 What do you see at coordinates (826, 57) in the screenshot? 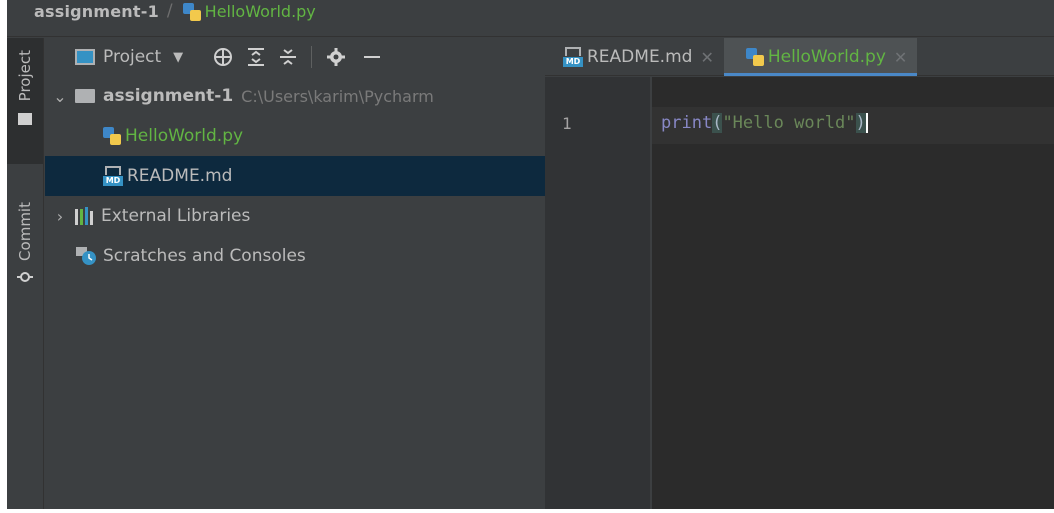
I see `tab-label: HelloWorld.py` at bounding box center [826, 57].